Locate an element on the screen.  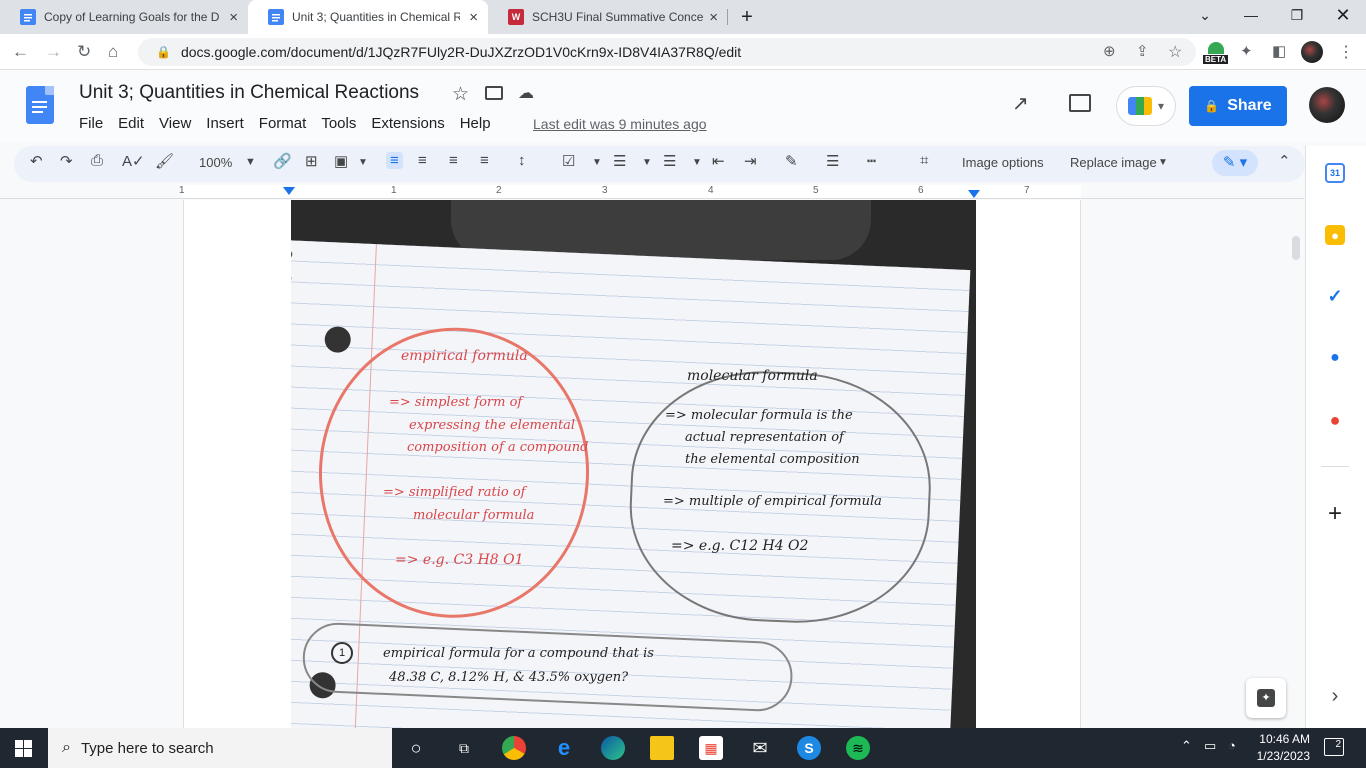
extensions-puzzle-icon: ✦ is located at coordinates (1246, 51).